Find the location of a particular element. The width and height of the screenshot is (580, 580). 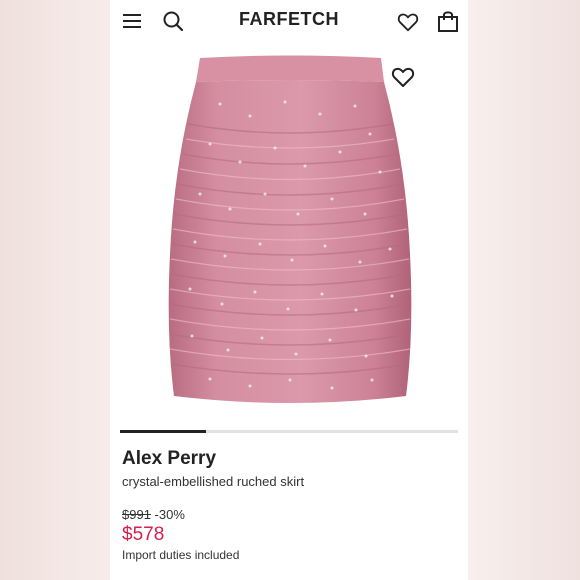

original-price: $991 is located at coordinates (136, 514).